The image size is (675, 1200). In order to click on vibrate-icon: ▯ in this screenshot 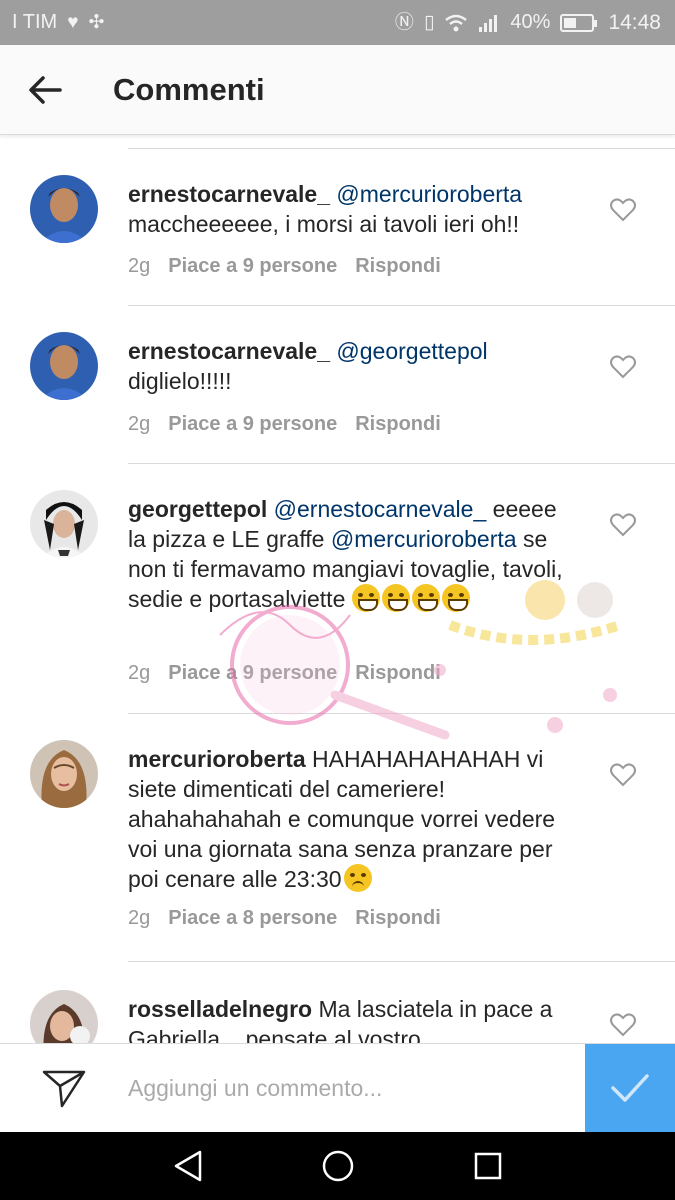, I will do `click(429, 22)`.